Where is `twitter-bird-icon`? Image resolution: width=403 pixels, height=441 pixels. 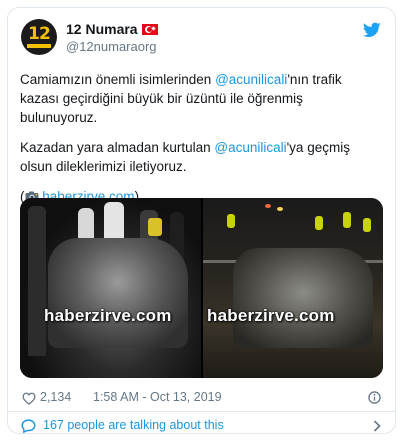
twitter-bird-icon is located at coordinates (372, 30).